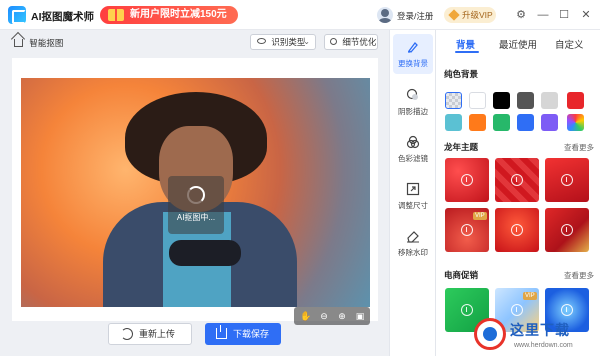 The height and width of the screenshot is (356, 600). Describe the element at coordinates (360, 316) in the screenshot. I see `fit-icon: ▣` at that location.